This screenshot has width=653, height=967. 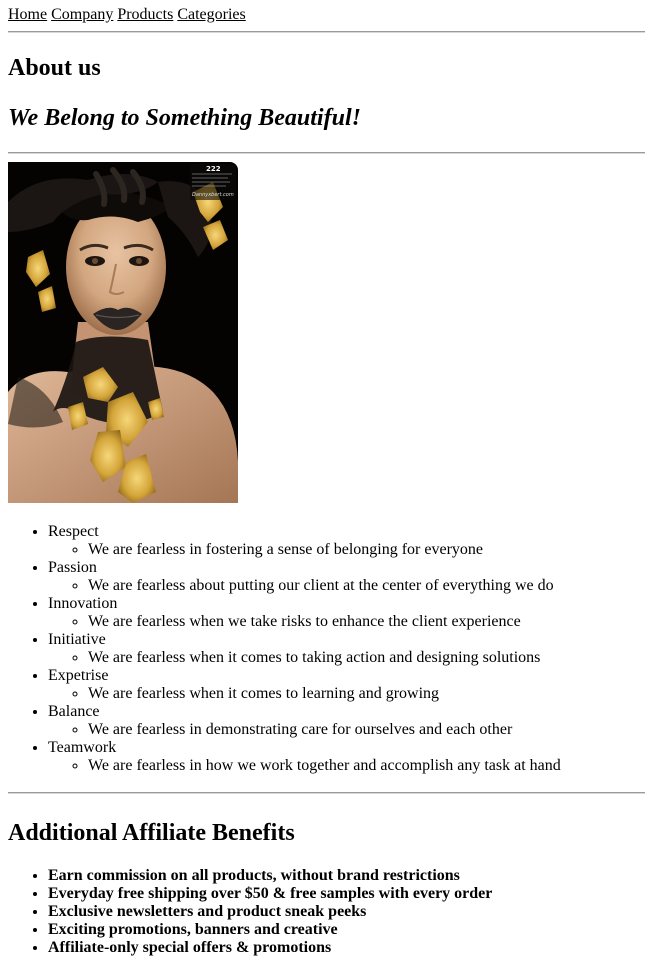 What do you see at coordinates (27, 14) in the screenshot?
I see `nav-link-home: Home` at bounding box center [27, 14].